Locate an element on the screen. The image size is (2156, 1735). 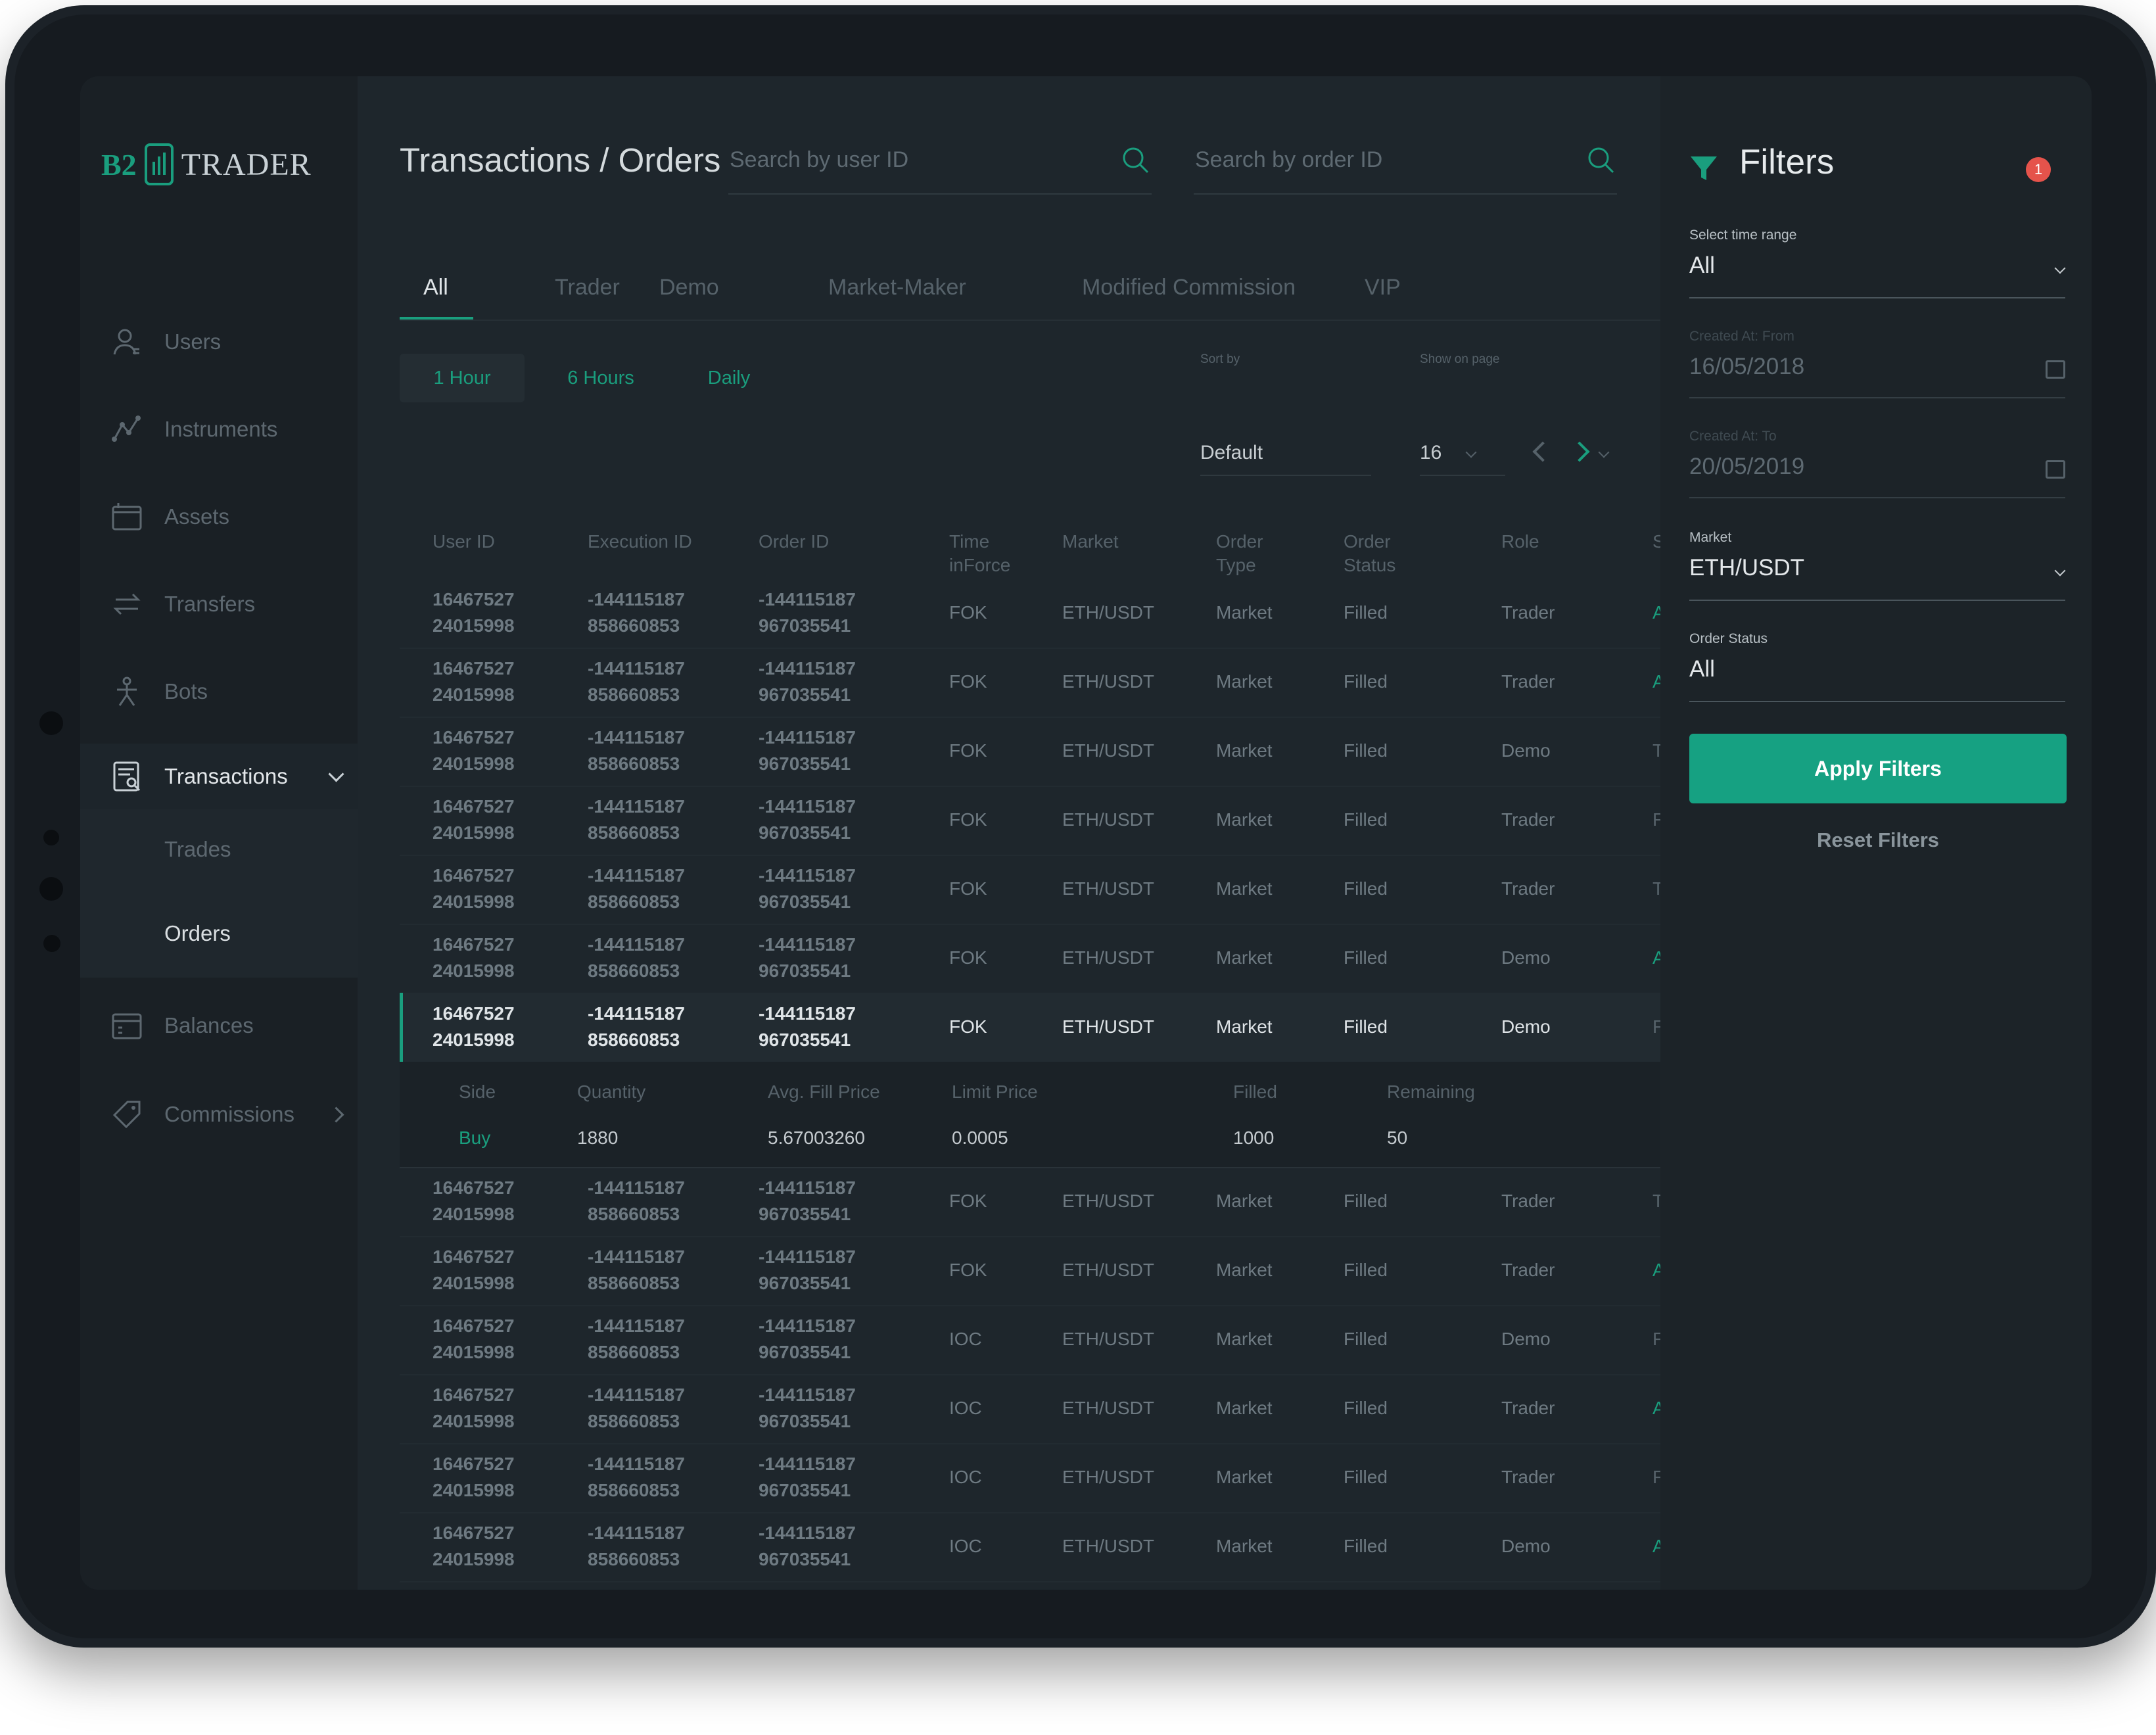
sidebar-item-assets: Assets is located at coordinates (219, 517).